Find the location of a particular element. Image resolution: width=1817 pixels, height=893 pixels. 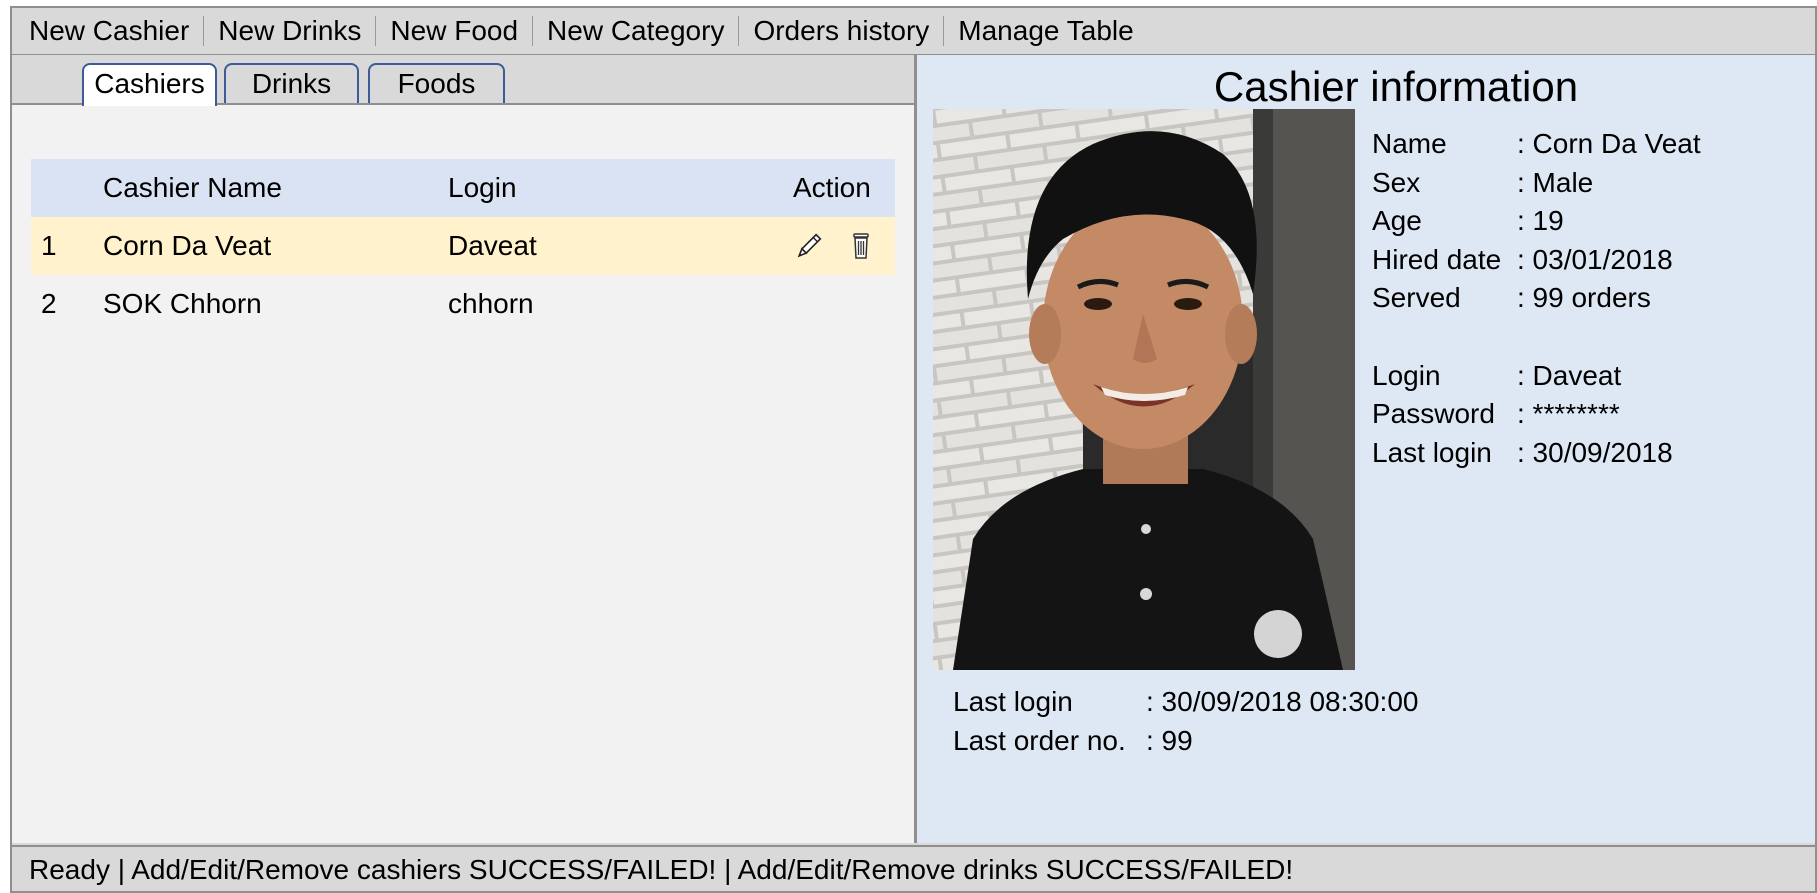

activity-row-last-order: Last order no. : 99 is located at coordinates (1185, 741).